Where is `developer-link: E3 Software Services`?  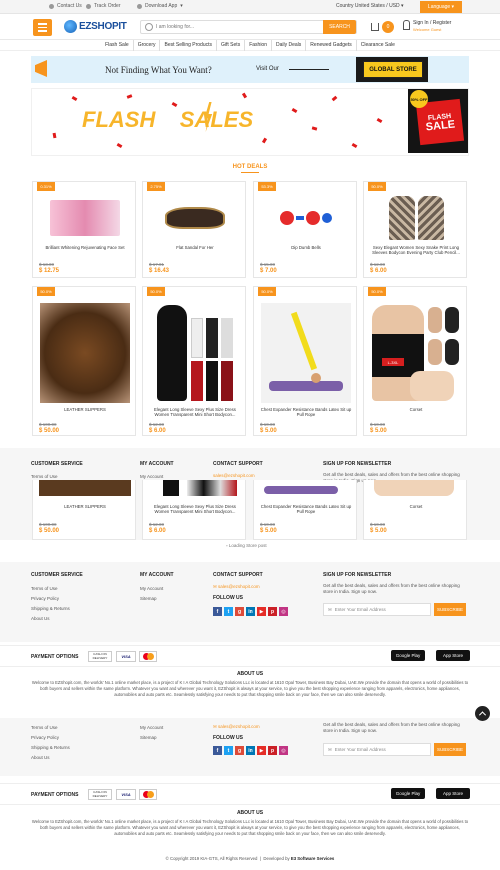 developer-link: E3 Software Services is located at coordinates (312, 858).